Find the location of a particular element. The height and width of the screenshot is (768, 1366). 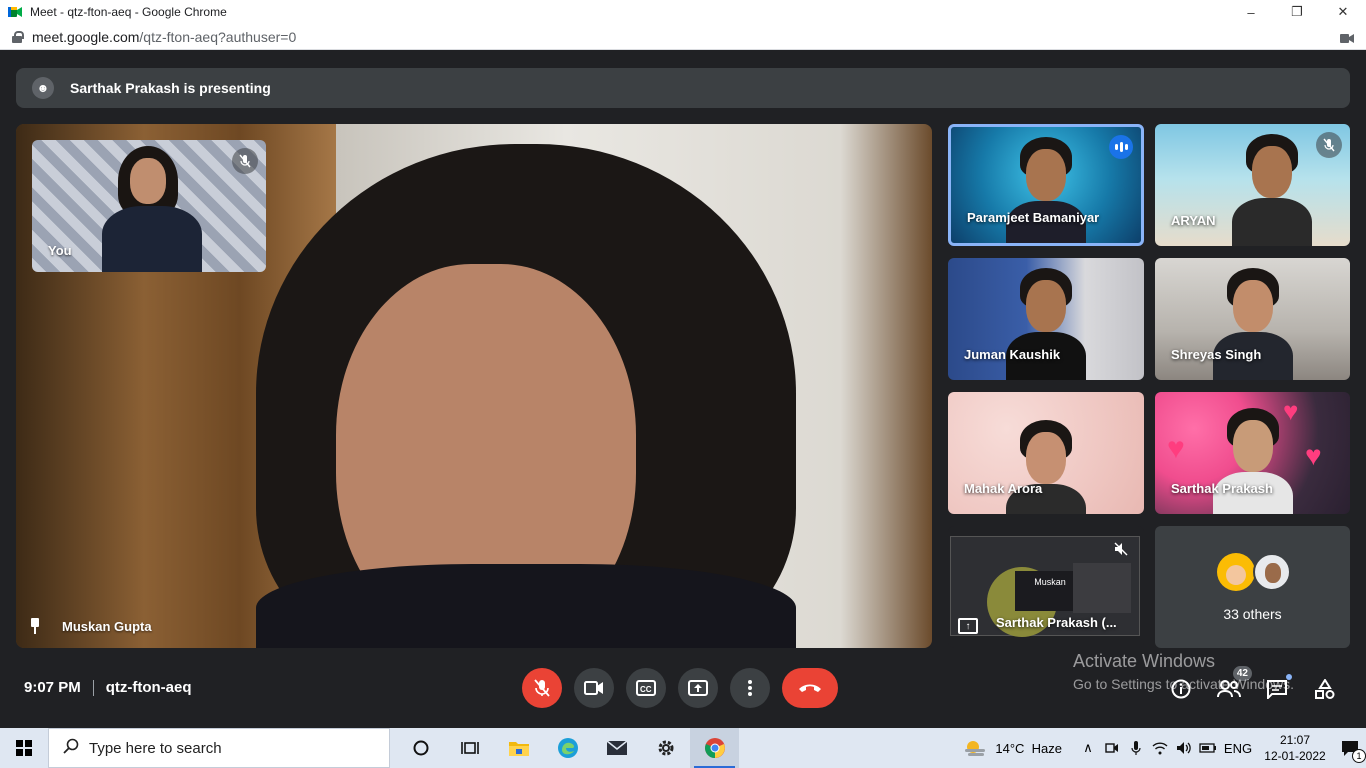

windows-logo-icon is located at coordinates (24, 748).